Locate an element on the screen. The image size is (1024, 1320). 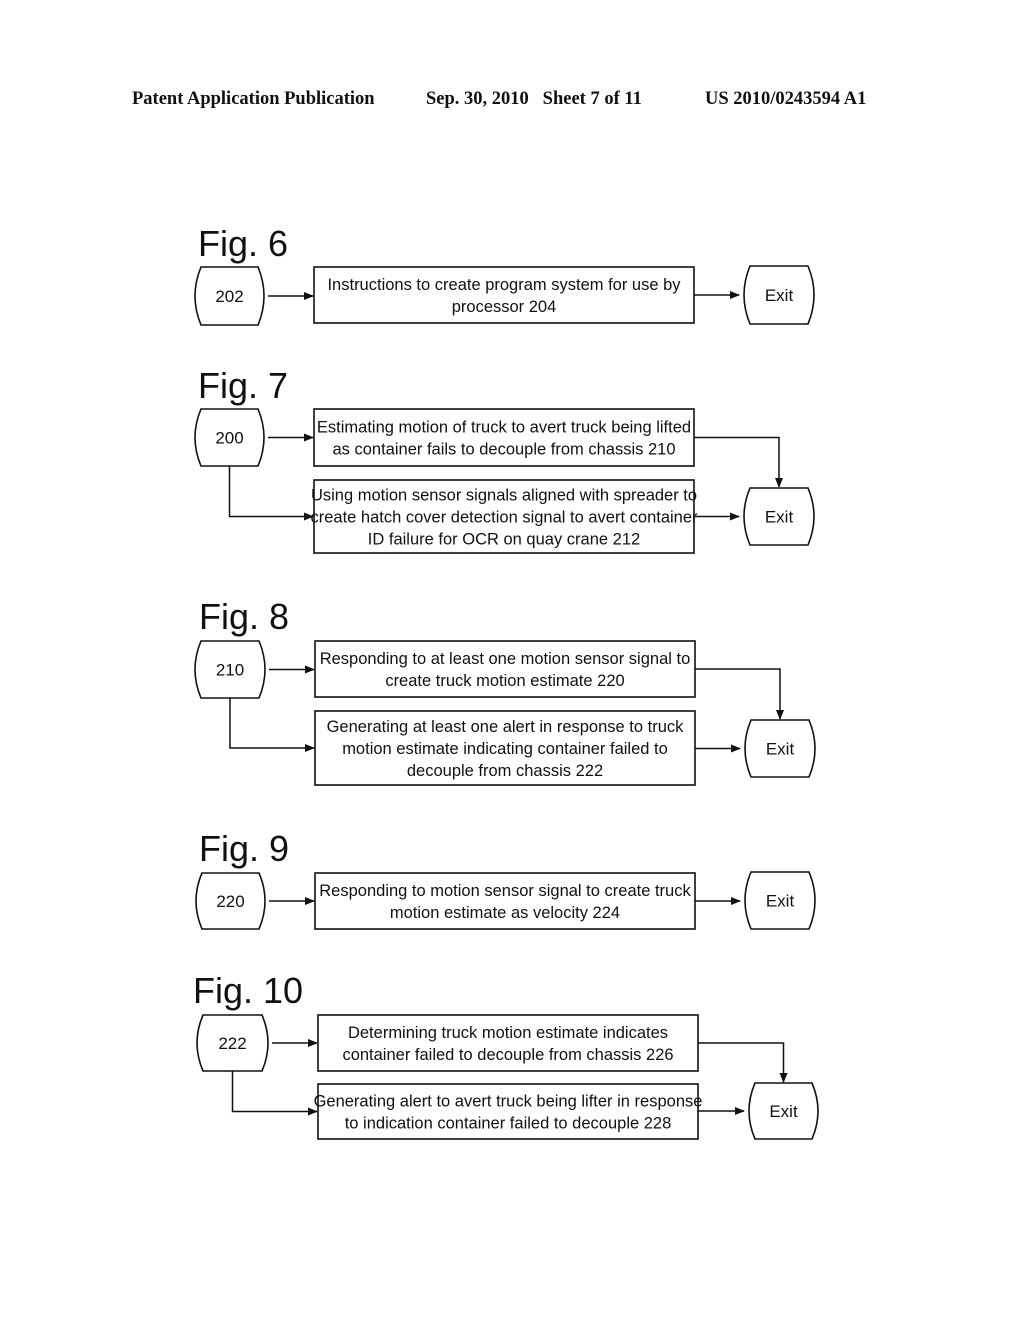
figure-label: Fig. 7 is located at coordinates (243, 385).